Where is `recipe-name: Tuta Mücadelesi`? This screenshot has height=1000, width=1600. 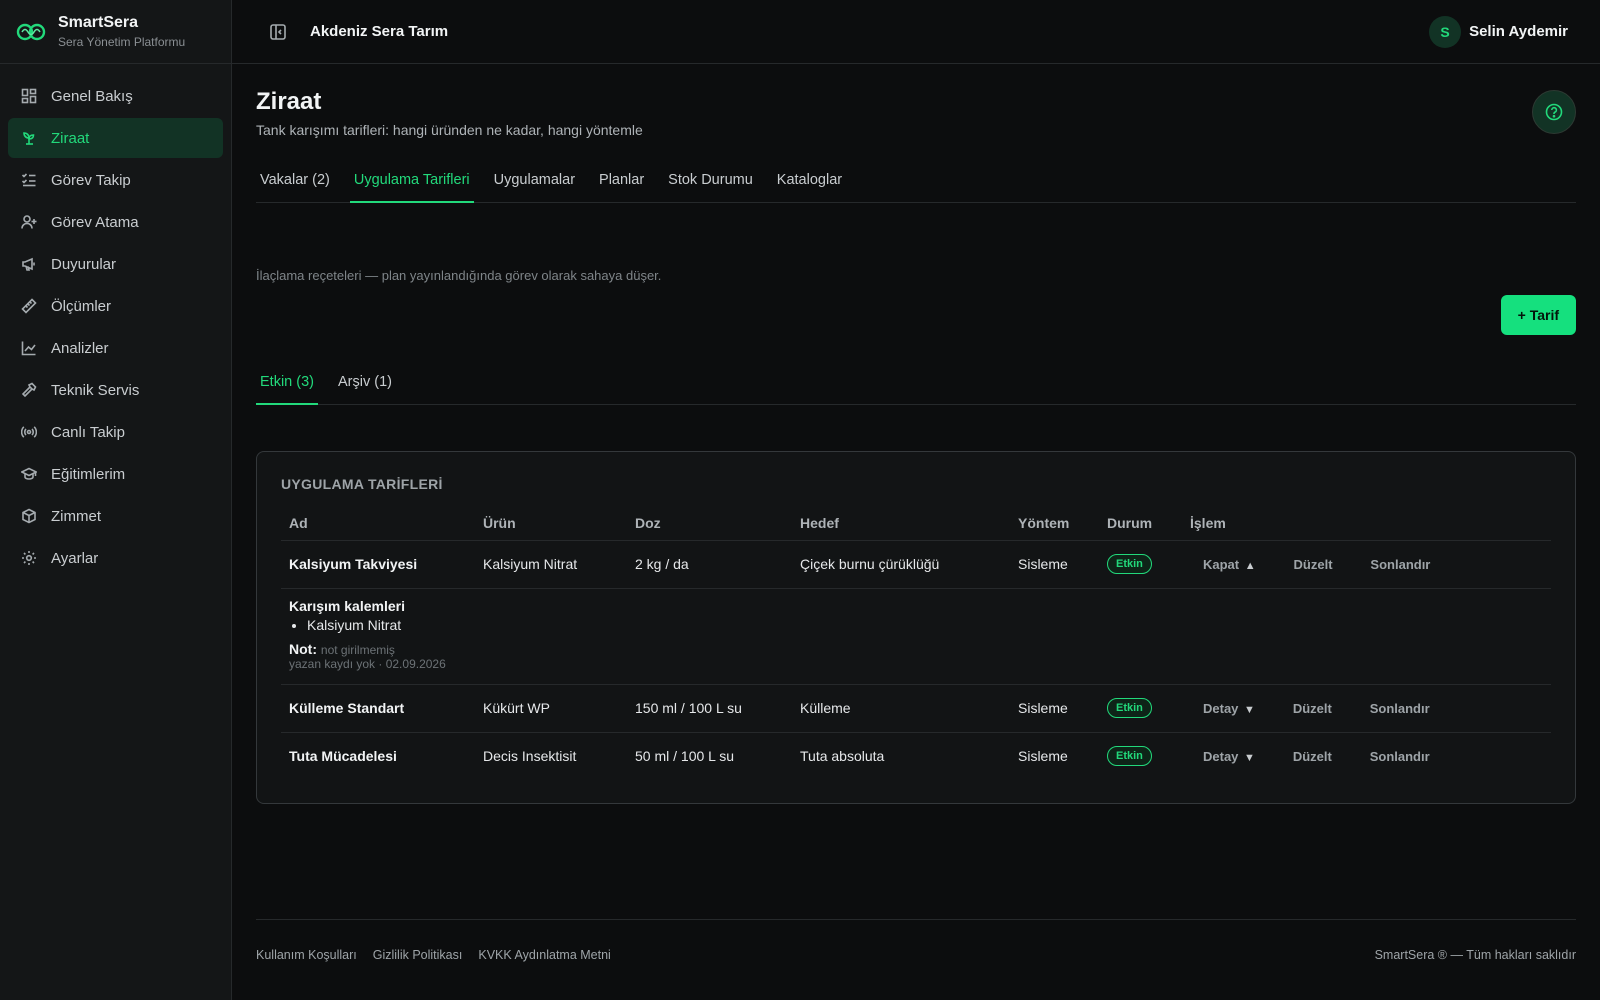
recipe-name: Tuta Mücadelesi is located at coordinates (343, 756).